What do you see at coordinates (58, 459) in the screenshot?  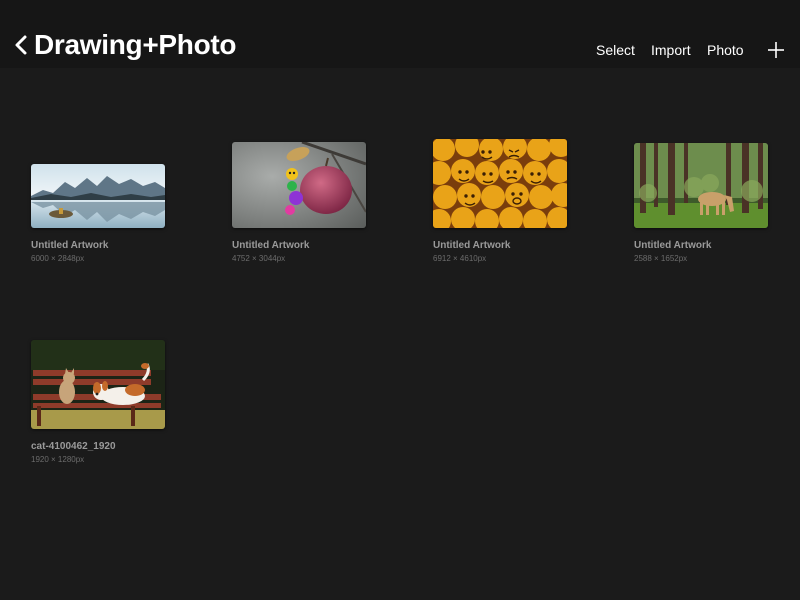 I see `artwork-dimensions: 1920 × 1280px` at bounding box center [58, 459].